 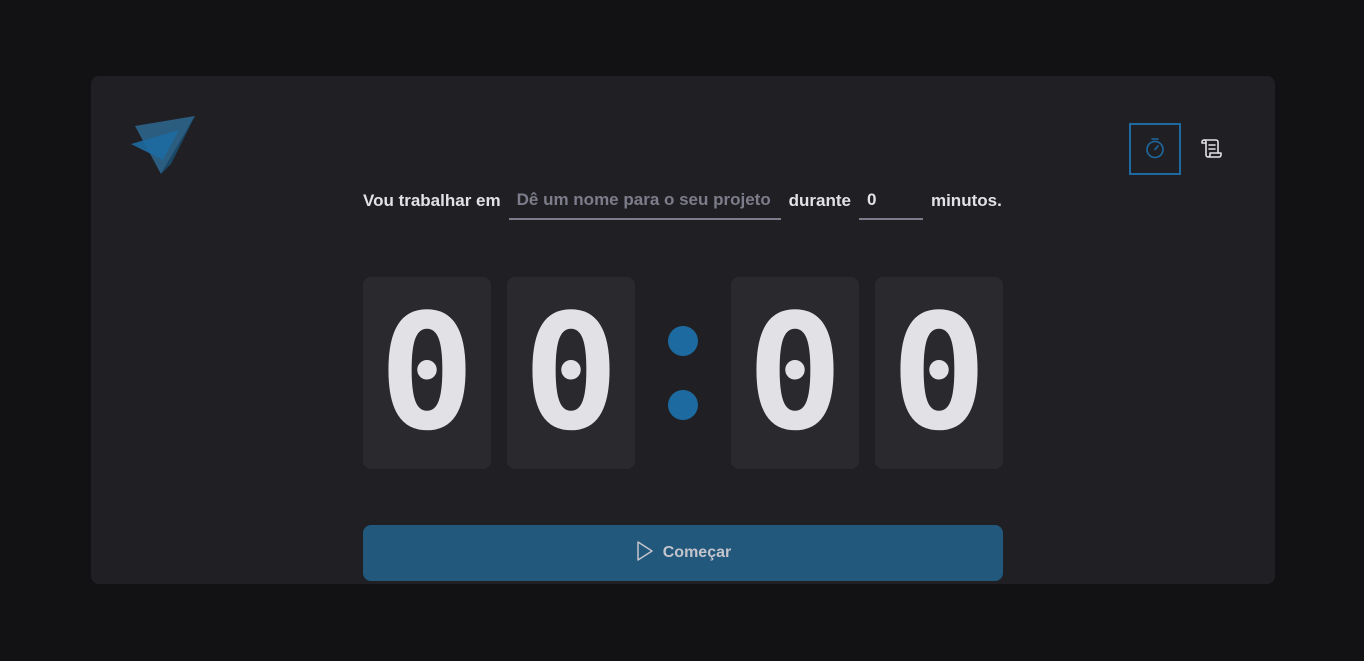 I want to click on project-name-input, so click(x=644, y=201).